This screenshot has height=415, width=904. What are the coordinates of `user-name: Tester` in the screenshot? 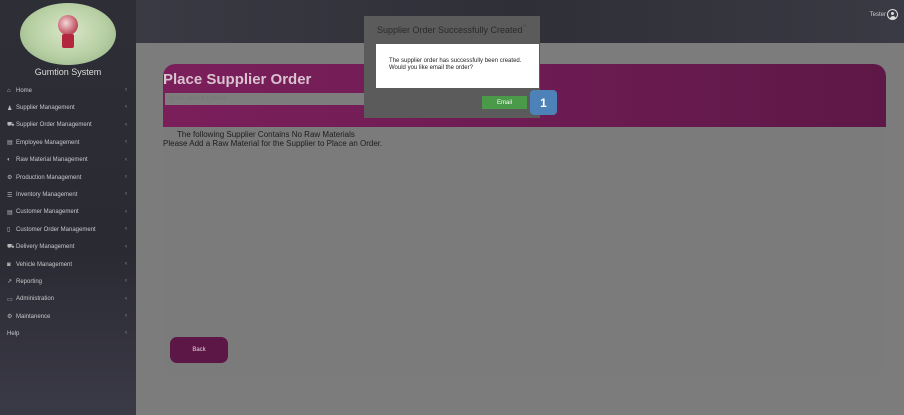 It's located at (877, 14).